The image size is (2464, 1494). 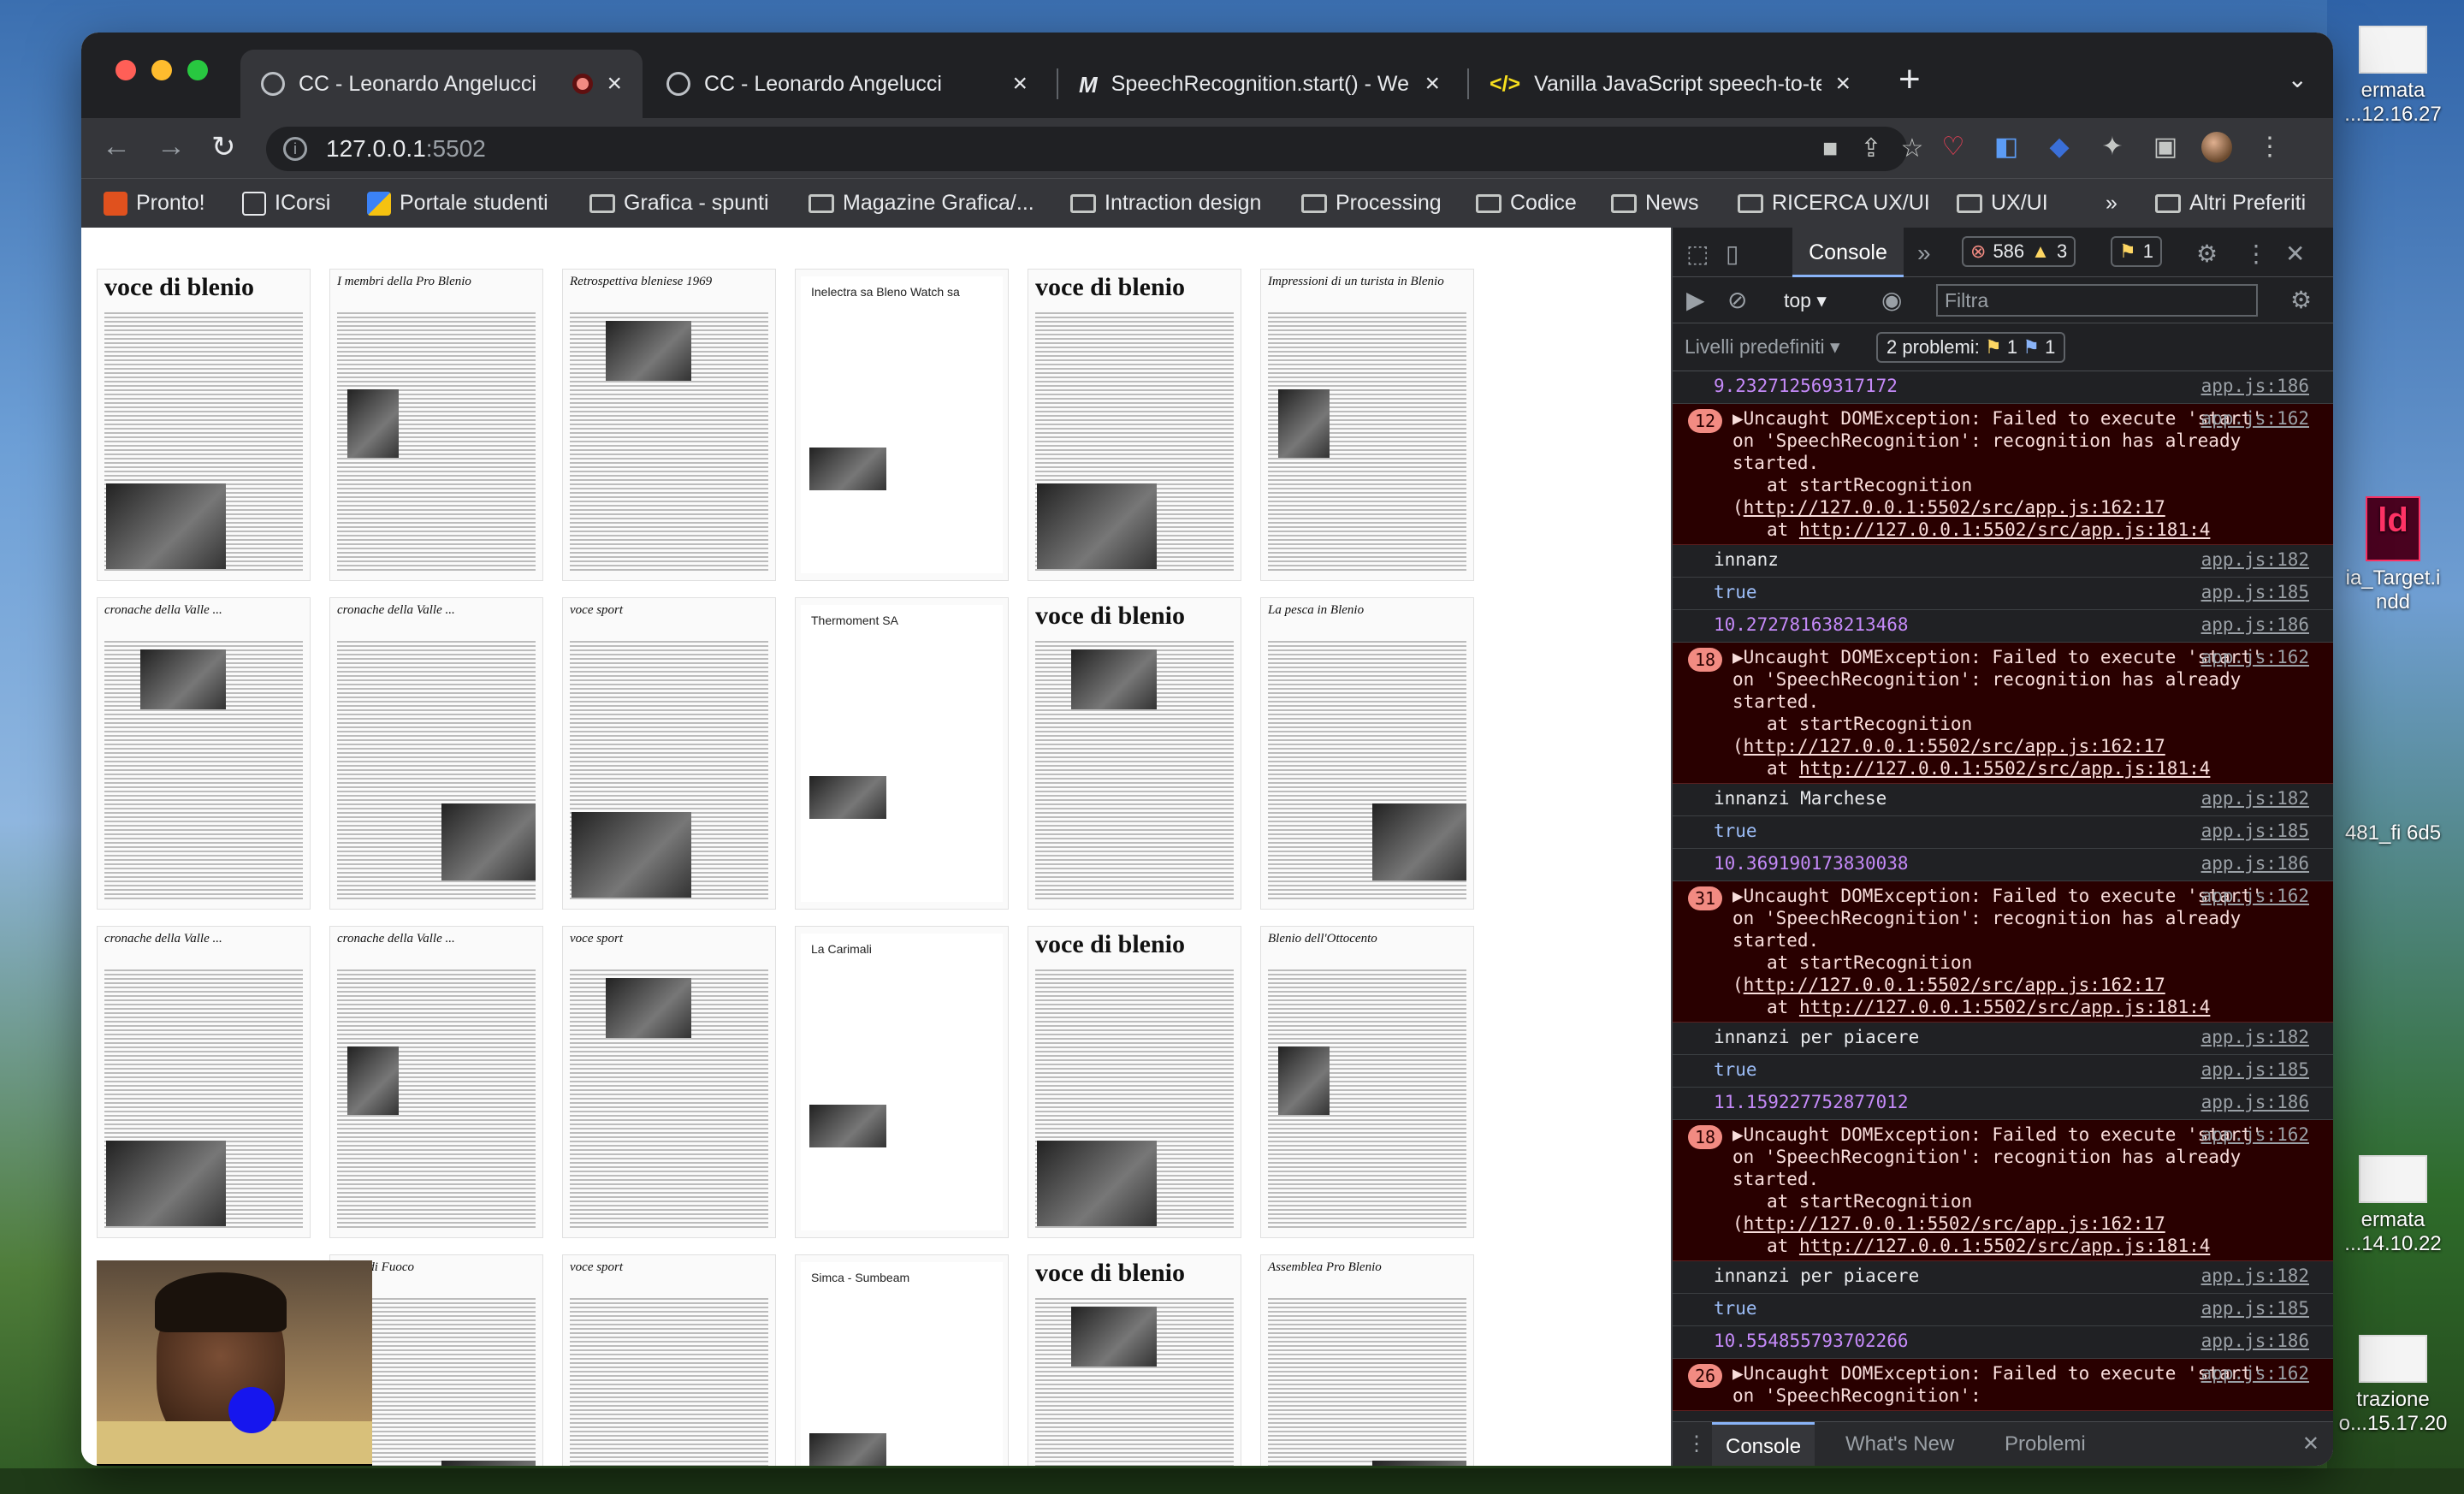 I want to click on desktop-file-extraction: trazione o...15.17.20, so click(x=2393, y=1385).